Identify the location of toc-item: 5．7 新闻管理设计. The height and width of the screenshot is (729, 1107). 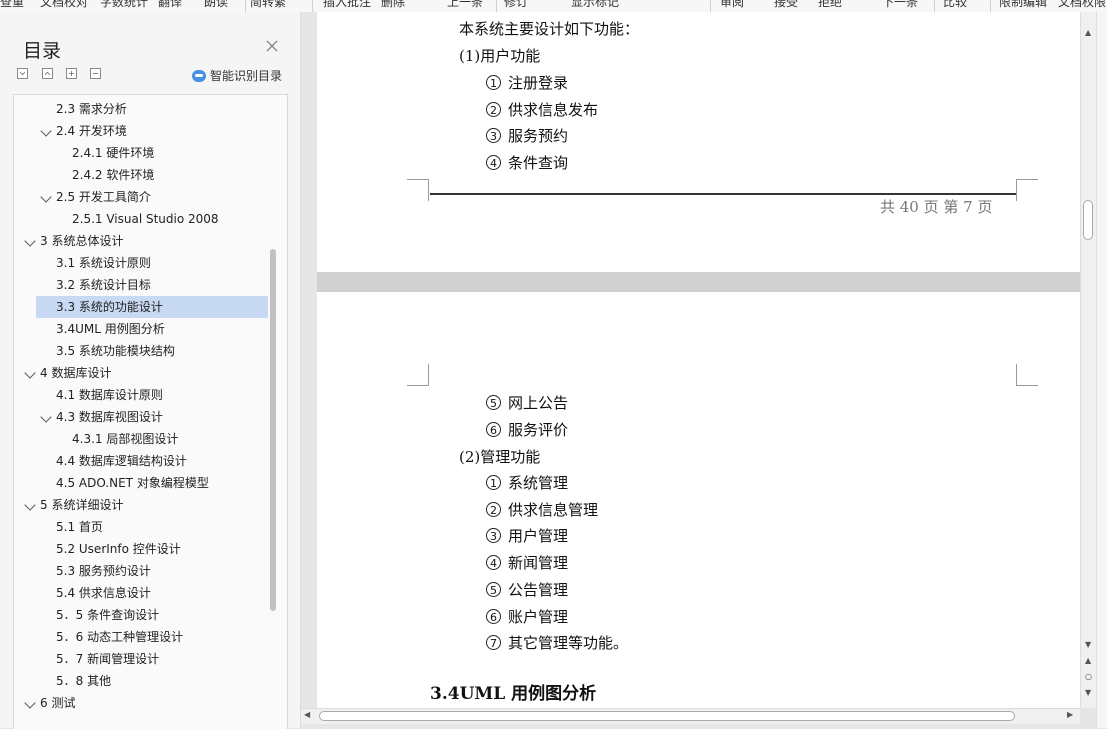
(139, 659).